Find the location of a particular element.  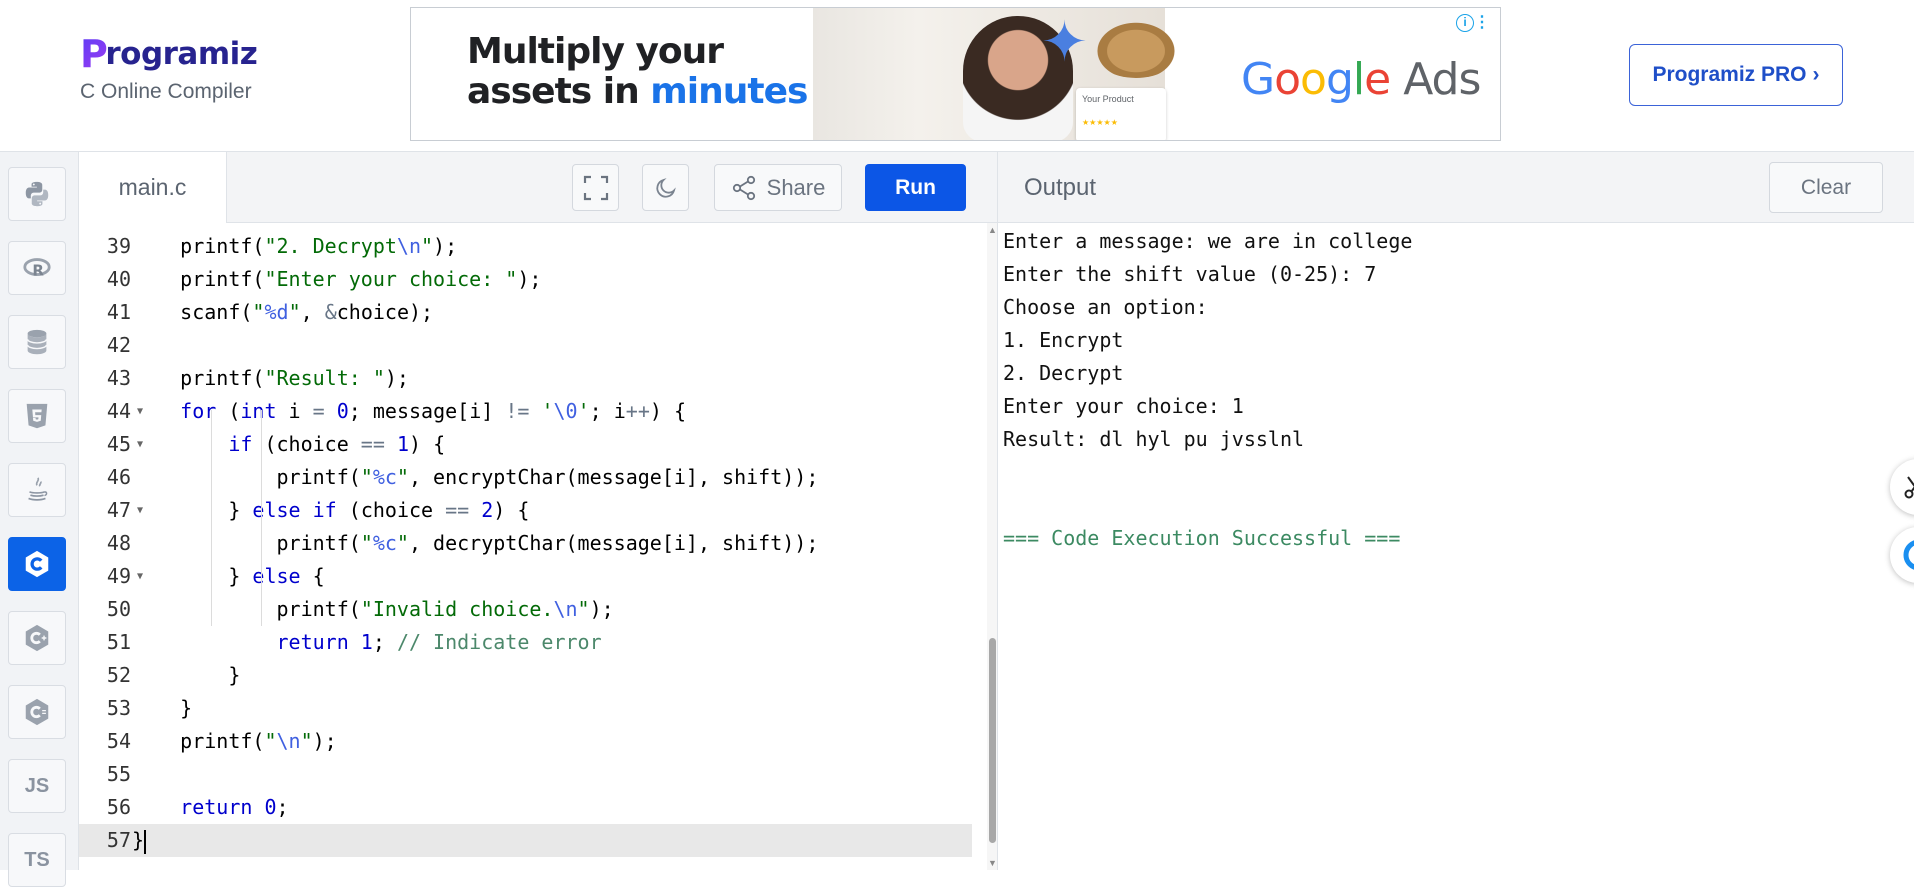

run-button: Run is located at coordinates (915, 187).